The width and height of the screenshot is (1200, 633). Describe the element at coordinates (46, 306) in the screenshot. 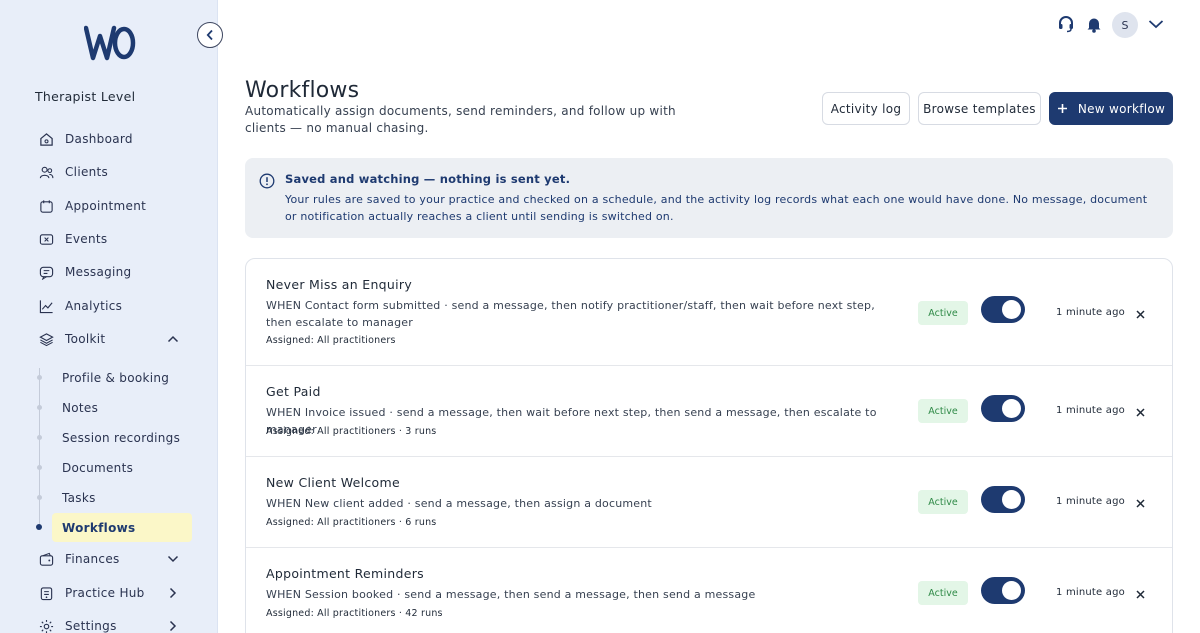

I see `chart-icon` at that location.